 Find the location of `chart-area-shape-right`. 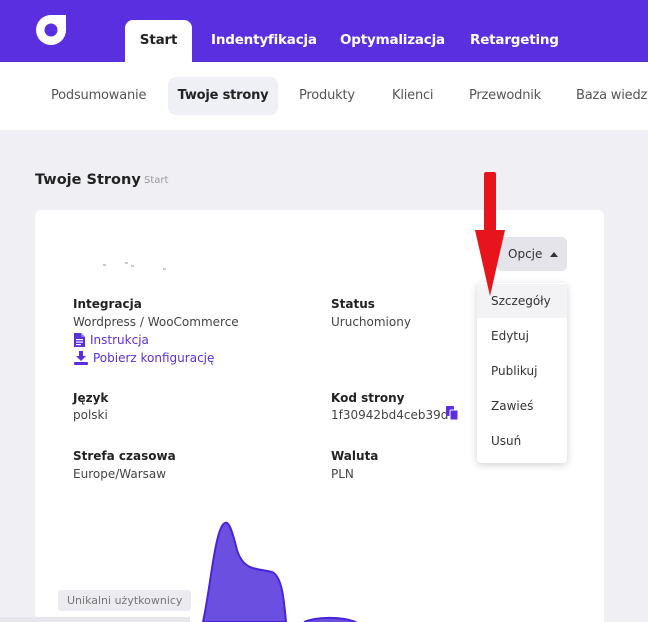

chart-area-shape-right is located at coordinates (330, 619).